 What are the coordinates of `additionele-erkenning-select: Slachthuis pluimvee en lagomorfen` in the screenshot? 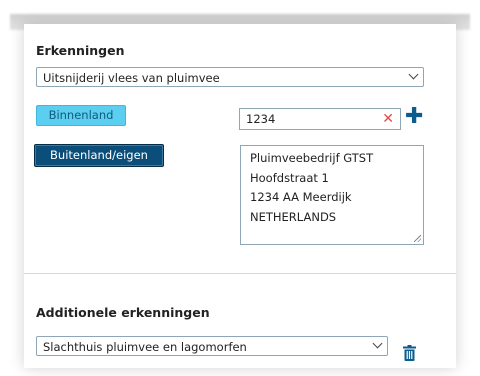 It's located at (212, 346).